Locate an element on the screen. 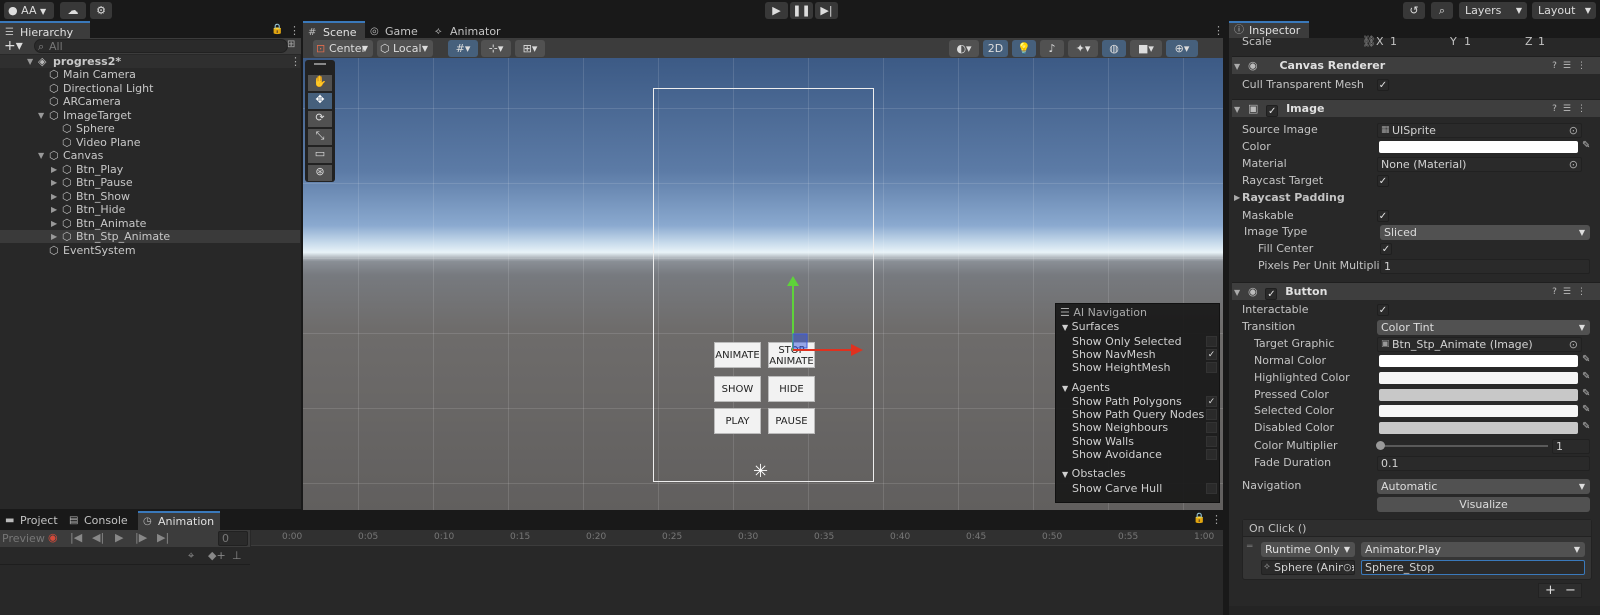 This screenshot has width=1600, height=615. last-key-icon: ▶| is located at coordinates (163, 537).